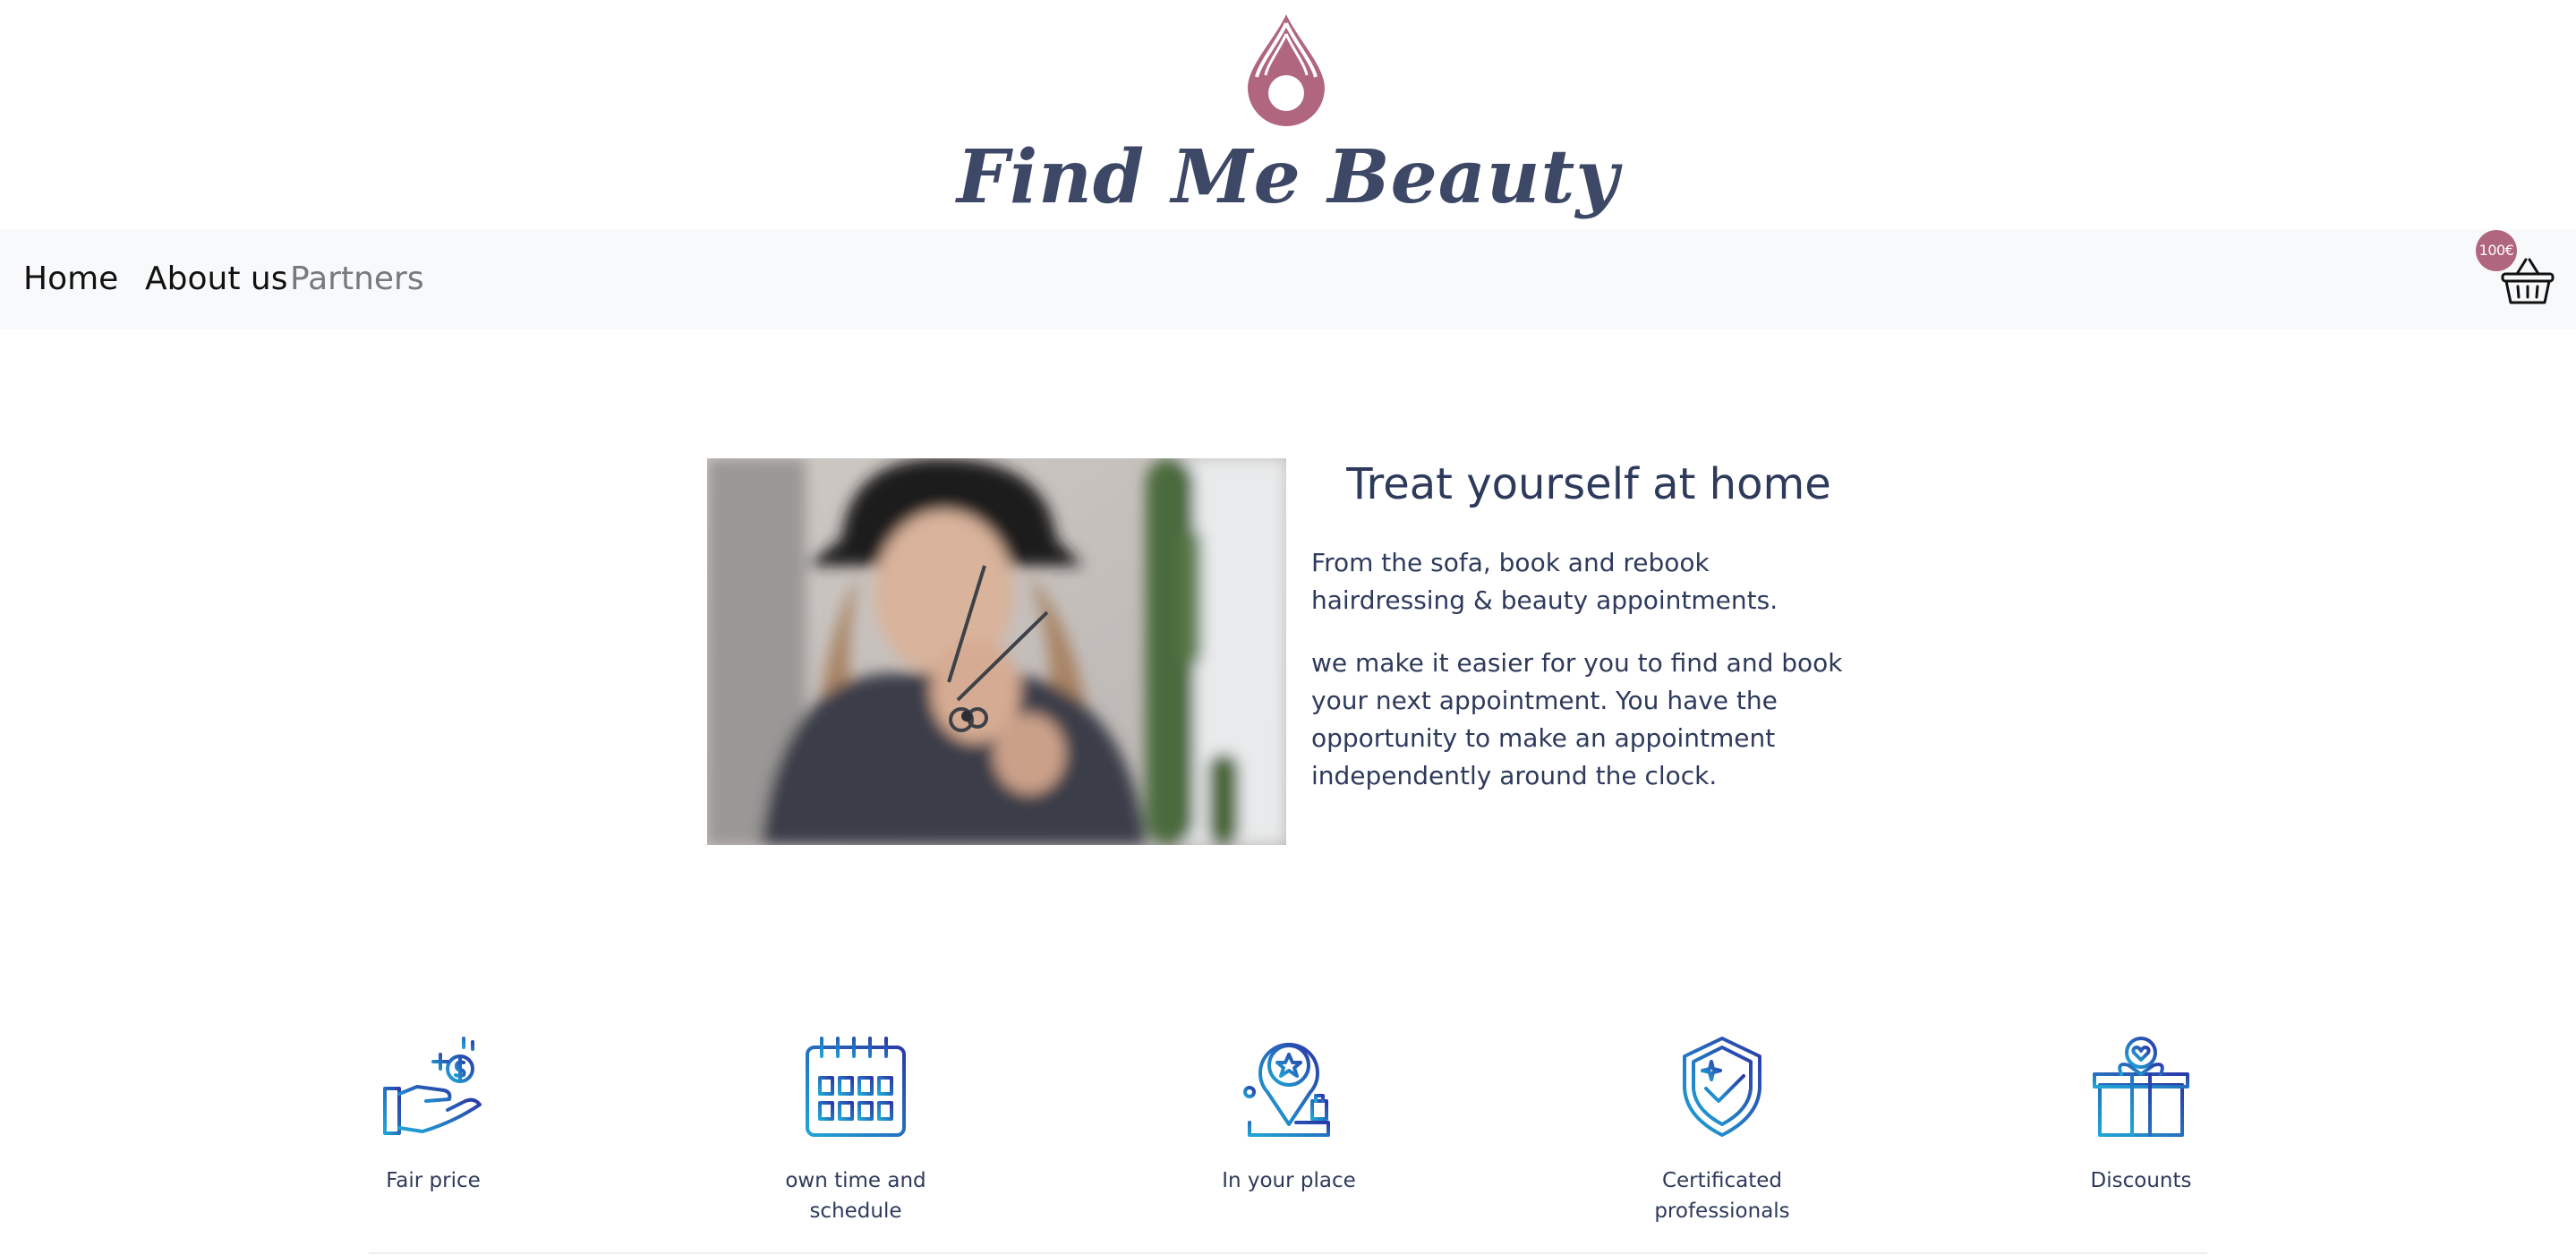 The image size is (2576, 1255). What do you see at coordinates (433, 1180) in the screenshot?
I see `feature-label-fair-price: Fair price` at bounding box center [433, 1180].